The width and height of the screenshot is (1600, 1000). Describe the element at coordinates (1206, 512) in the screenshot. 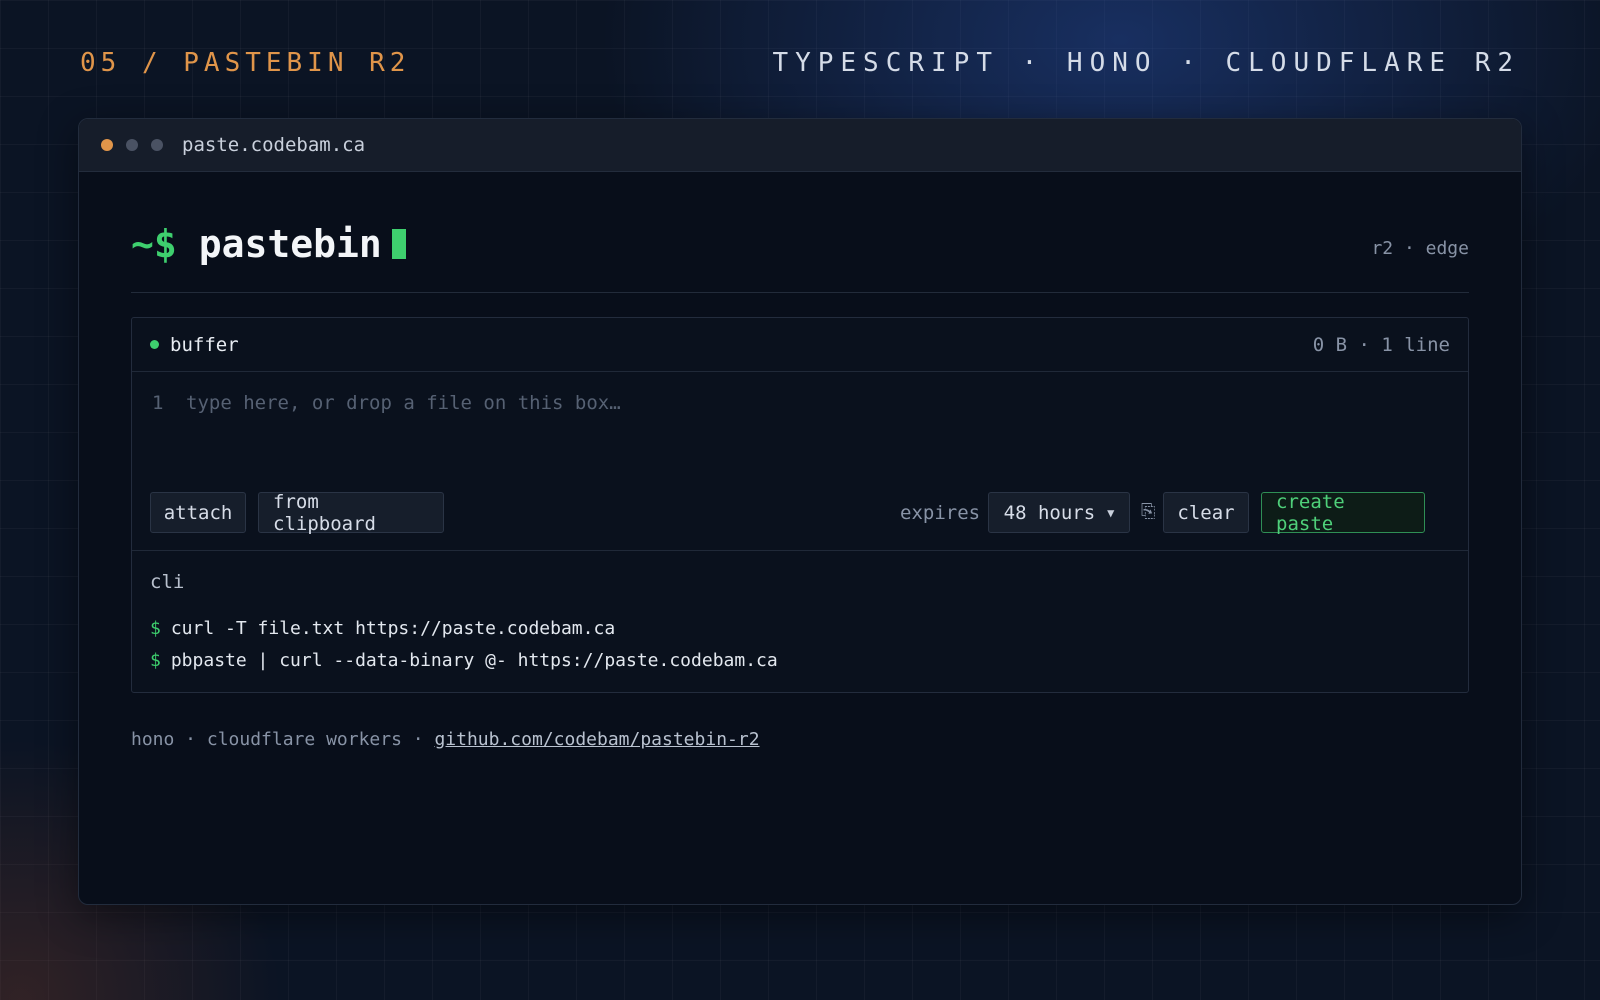

I see `clear-button: clear` at that location.